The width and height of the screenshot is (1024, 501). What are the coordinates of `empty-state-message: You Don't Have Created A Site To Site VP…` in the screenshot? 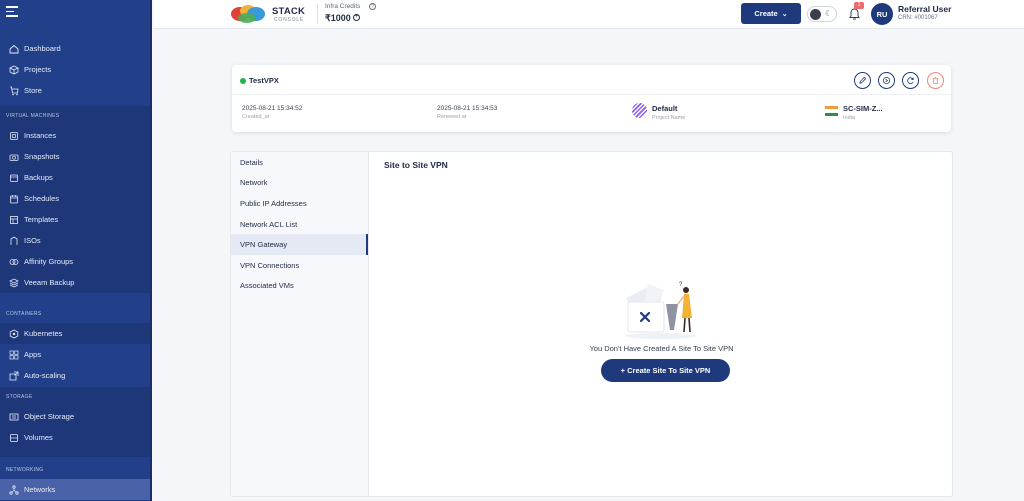 It's located at (661, 348).